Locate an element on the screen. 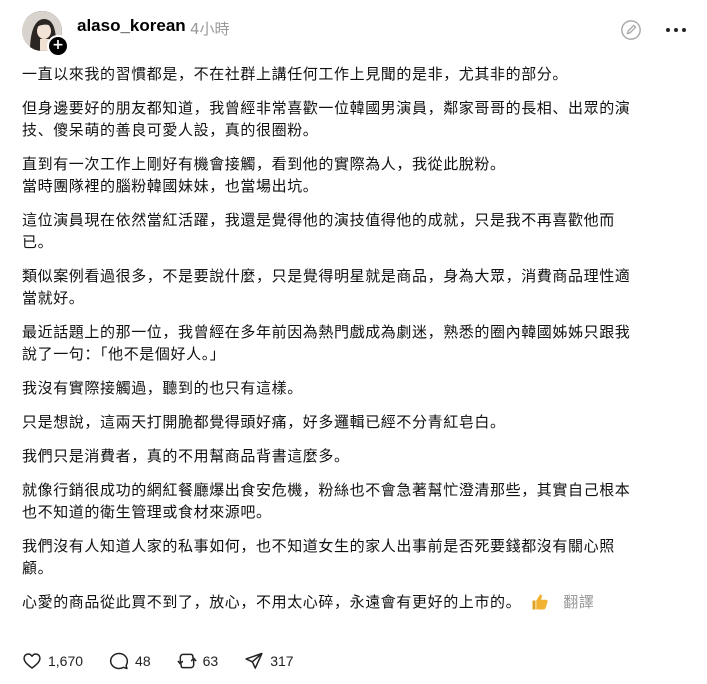 This screenshot has height=684, width=707. like-button: 1,670 is located at coordinates (52, 661).